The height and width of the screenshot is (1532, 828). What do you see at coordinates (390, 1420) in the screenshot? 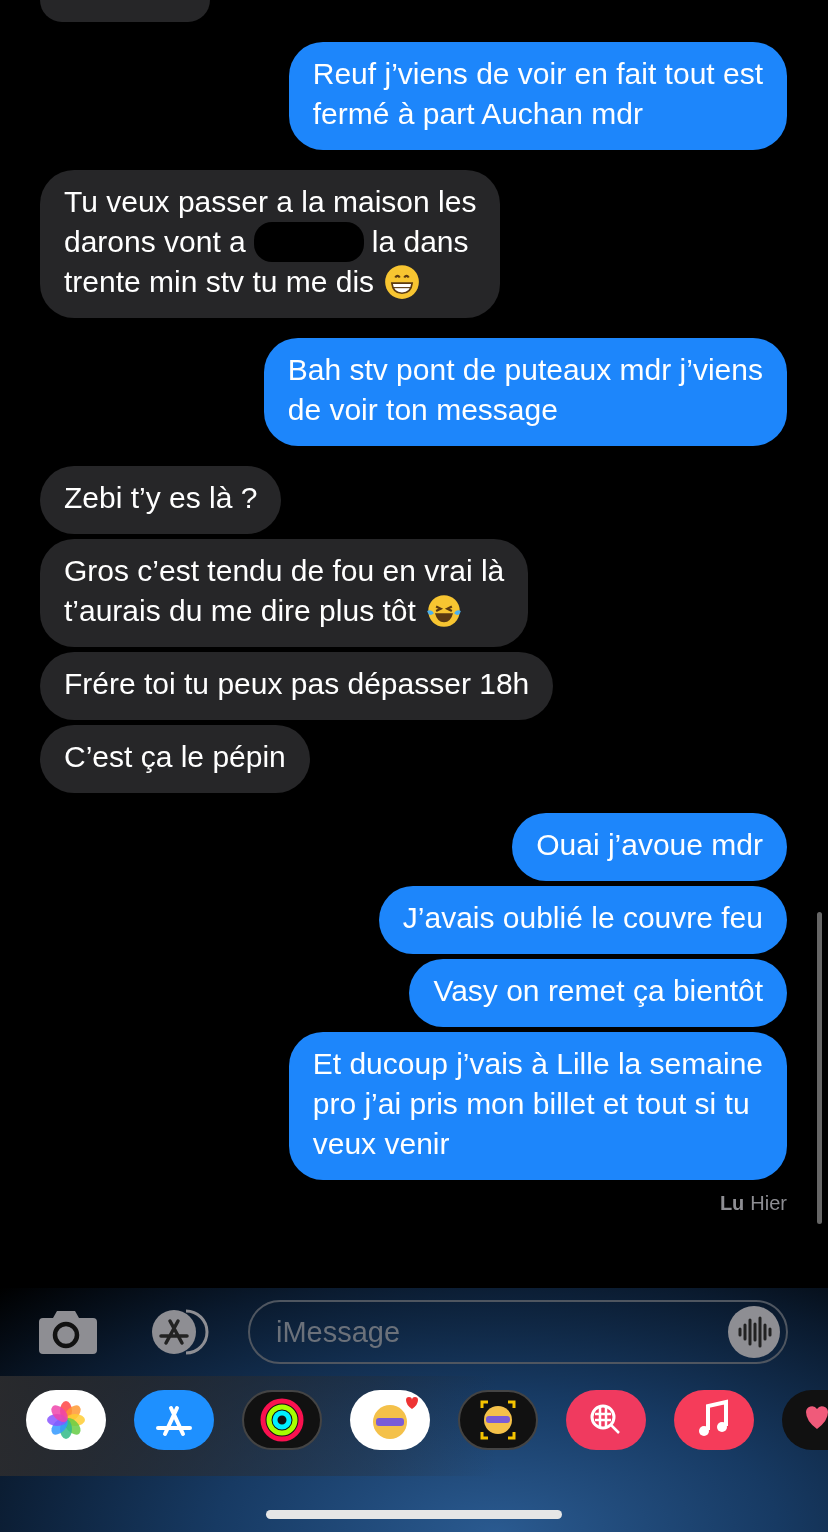
I see `avatar-sticker-icon` at bounding box center [390, 1420].